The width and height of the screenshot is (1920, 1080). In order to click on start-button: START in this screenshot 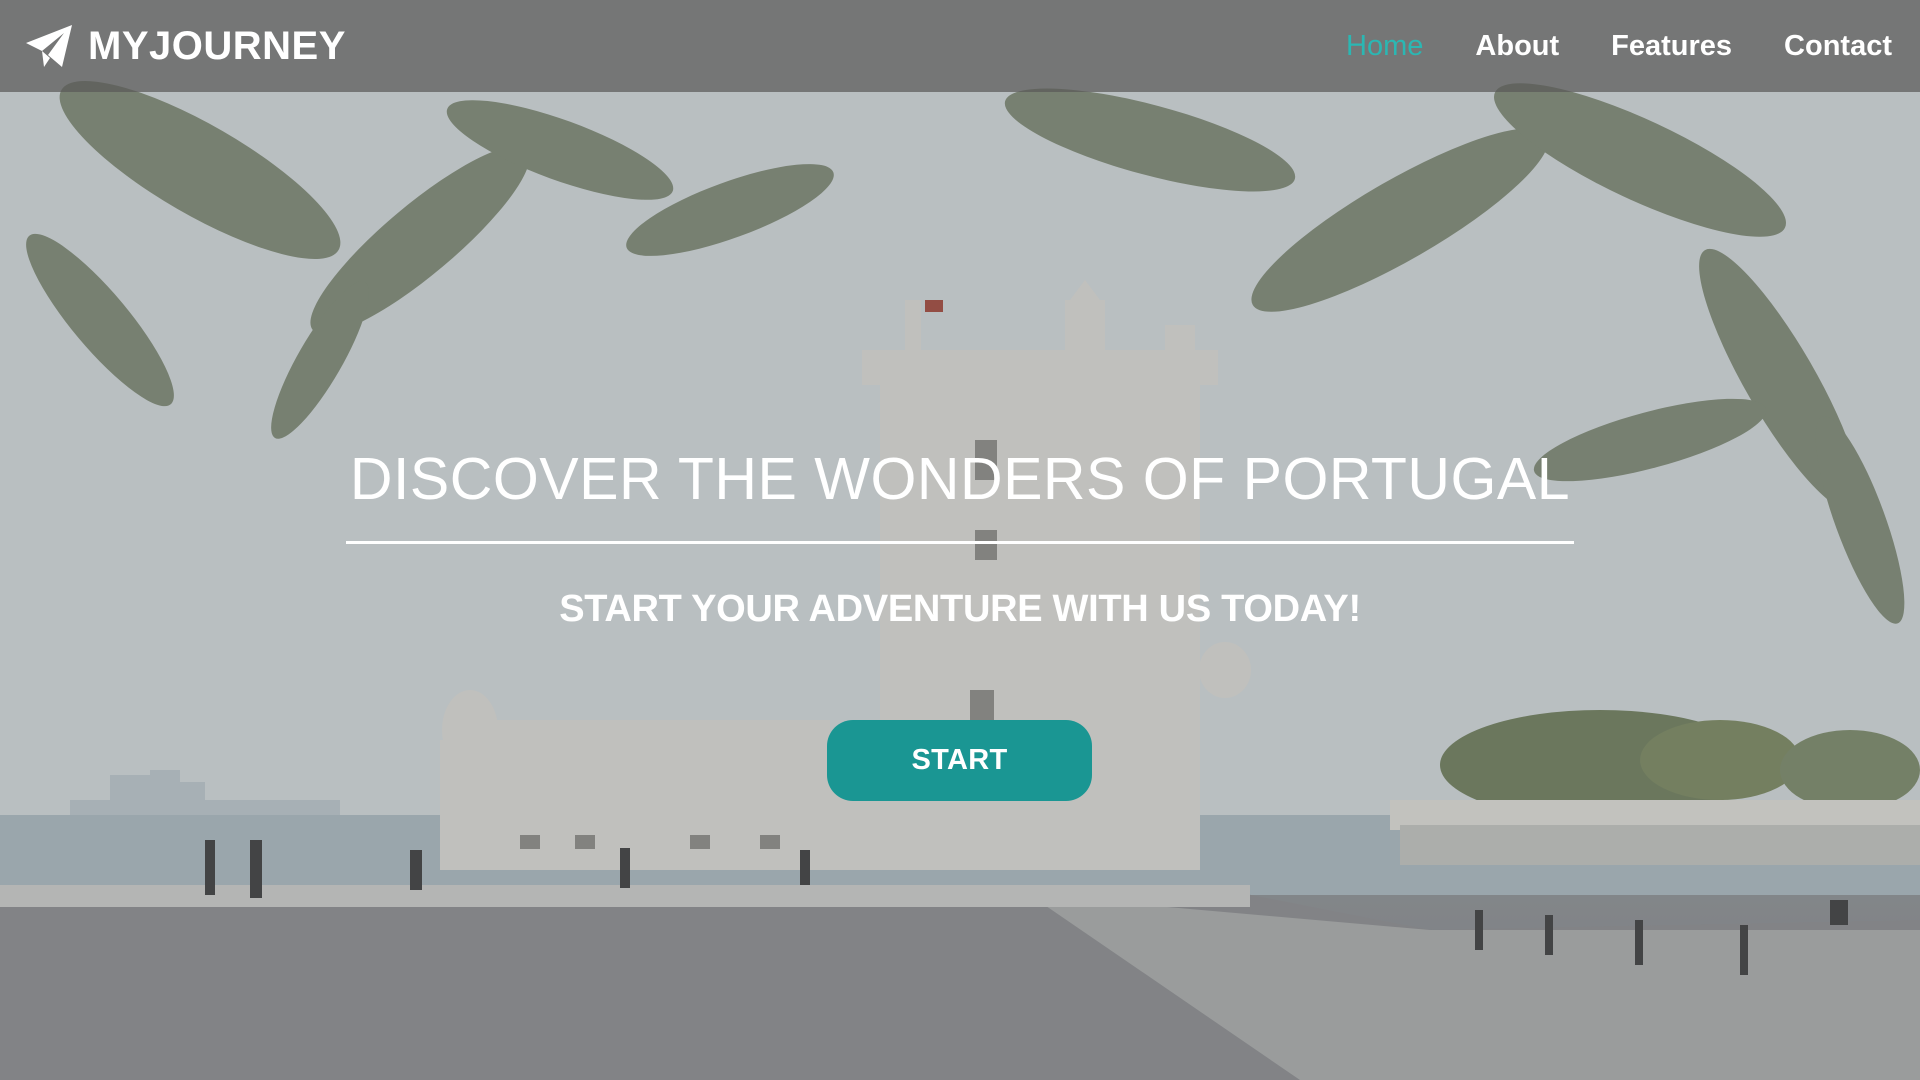, I will do `click(959, 760)`.